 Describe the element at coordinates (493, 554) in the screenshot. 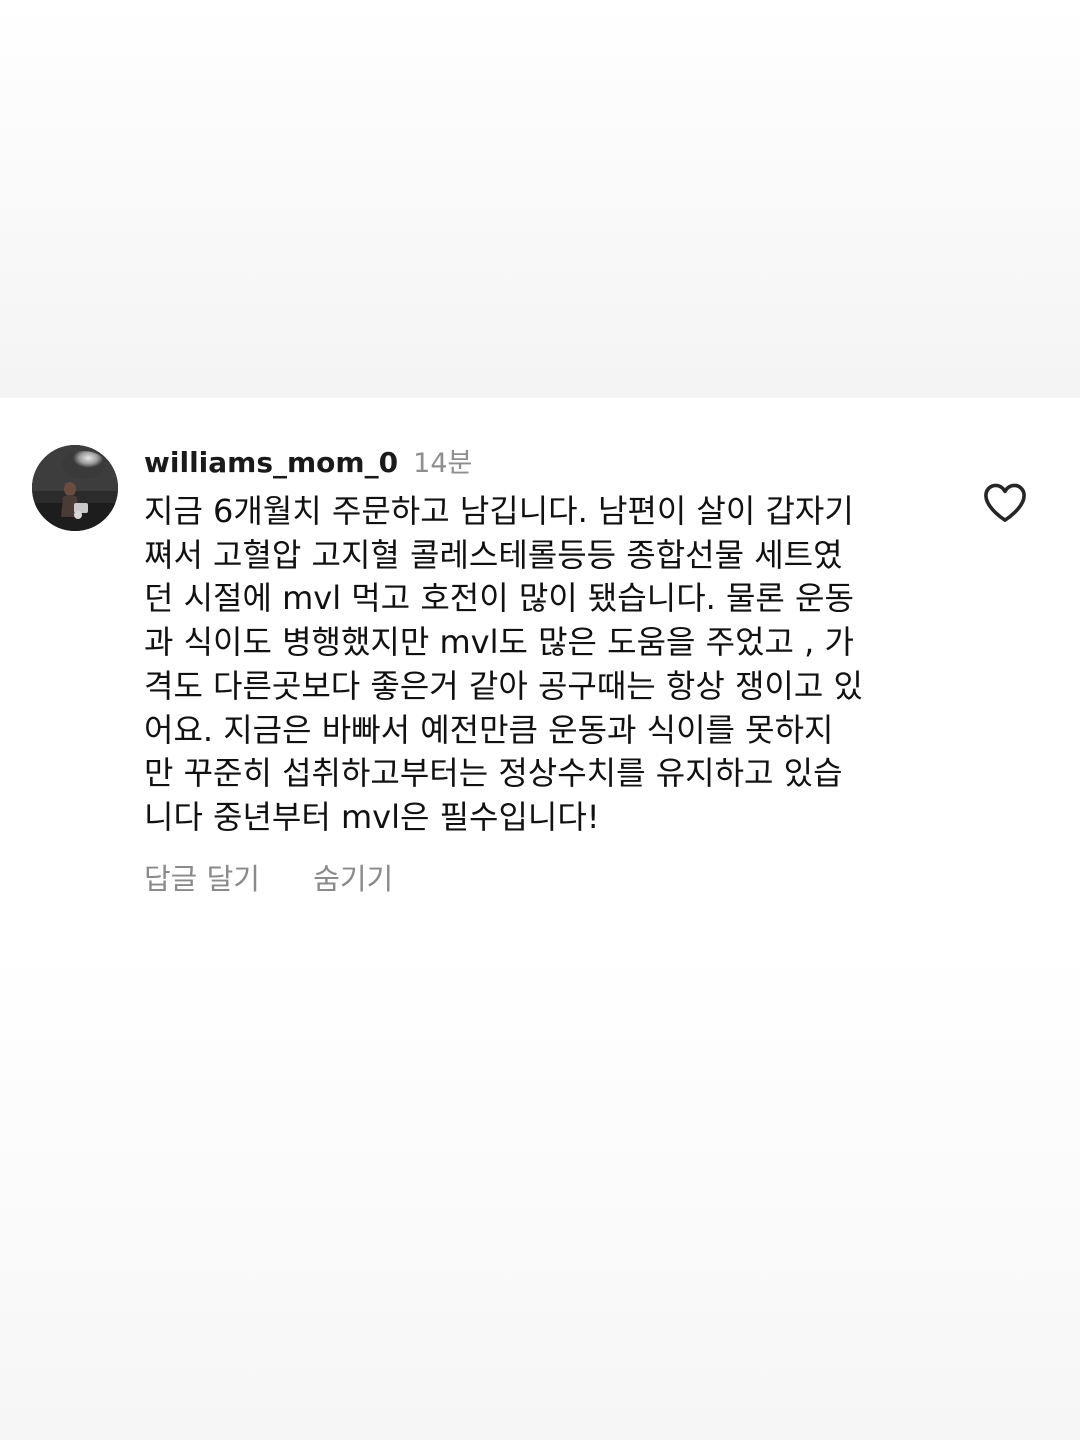

I see `comment-line: 쪄서 고혈압 고지혈 콜레스테롤등등 종합선물 세트였` at that location.